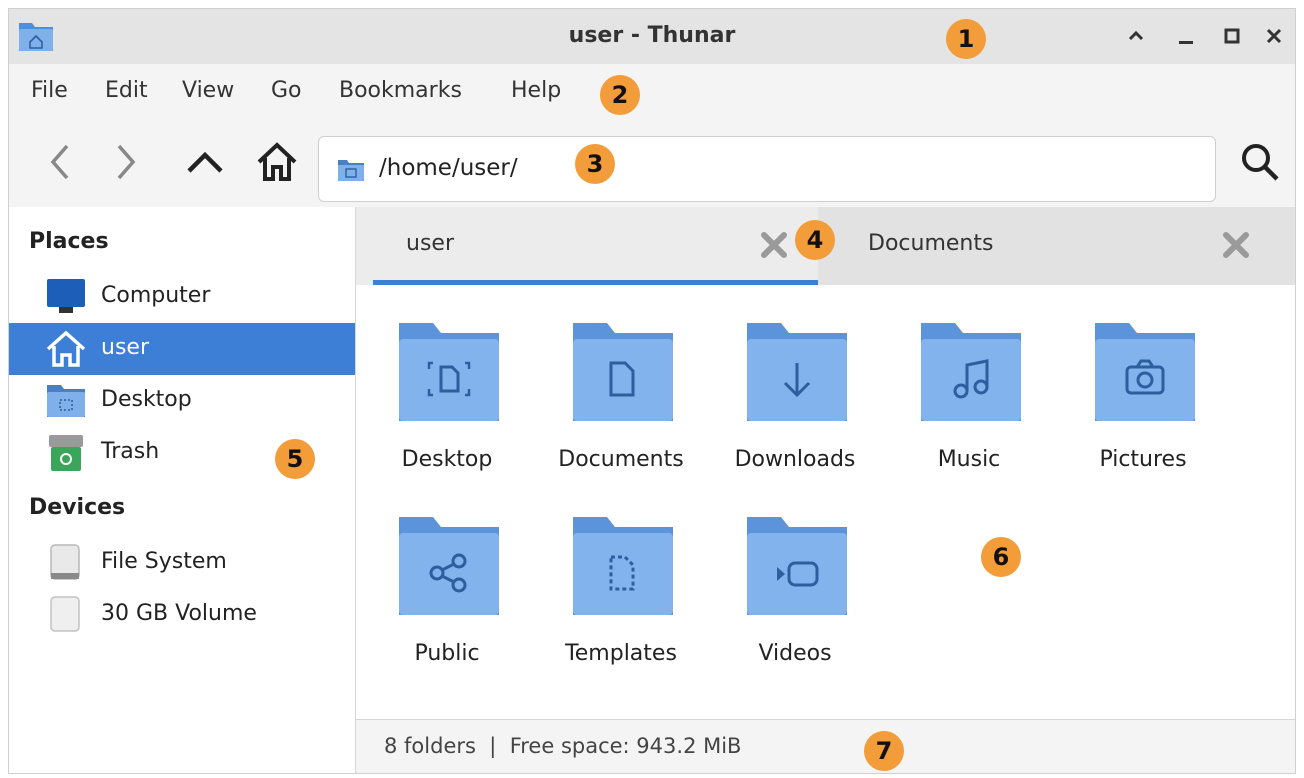 The width and height of the screenshot is (1304, 778). I want to click on search-icon, so click(1260, 162).